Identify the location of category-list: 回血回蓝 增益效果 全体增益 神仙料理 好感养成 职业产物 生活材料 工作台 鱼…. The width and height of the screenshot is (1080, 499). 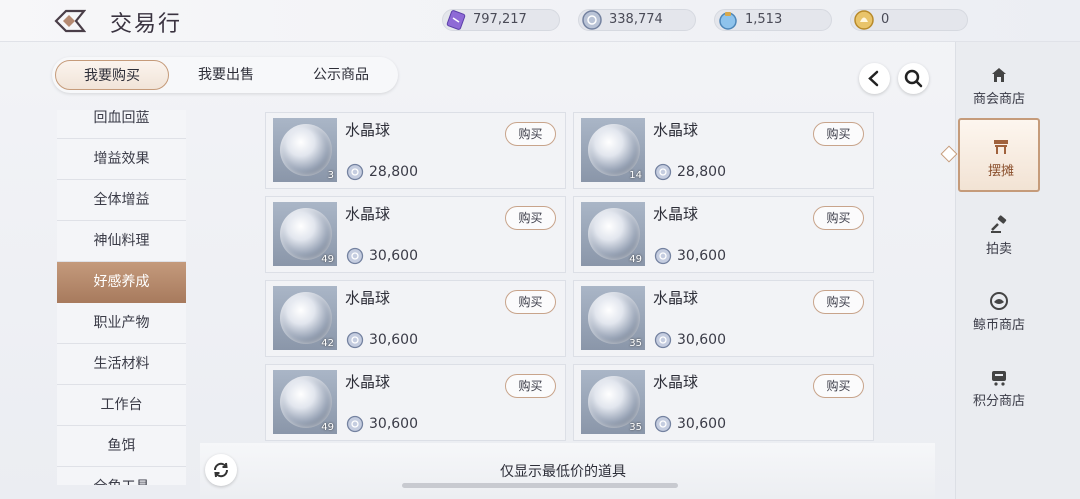
(121, 297).